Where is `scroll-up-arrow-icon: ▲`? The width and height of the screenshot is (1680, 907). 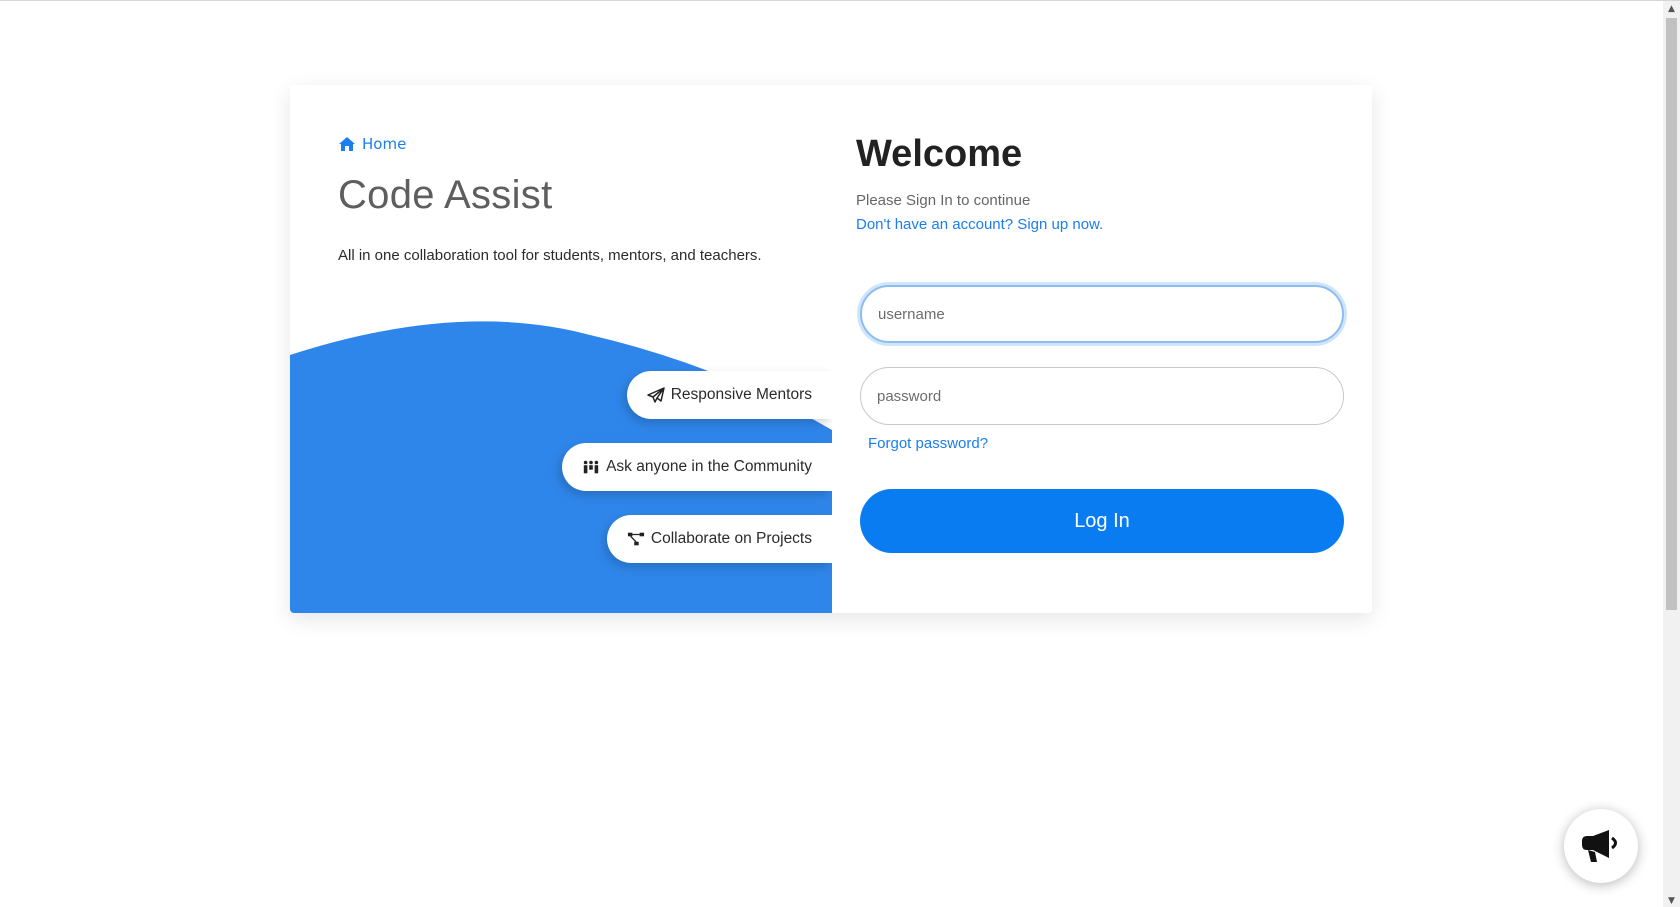
scroll-up-arrow-icon: ▲ is located at coordinates (1671, 9).